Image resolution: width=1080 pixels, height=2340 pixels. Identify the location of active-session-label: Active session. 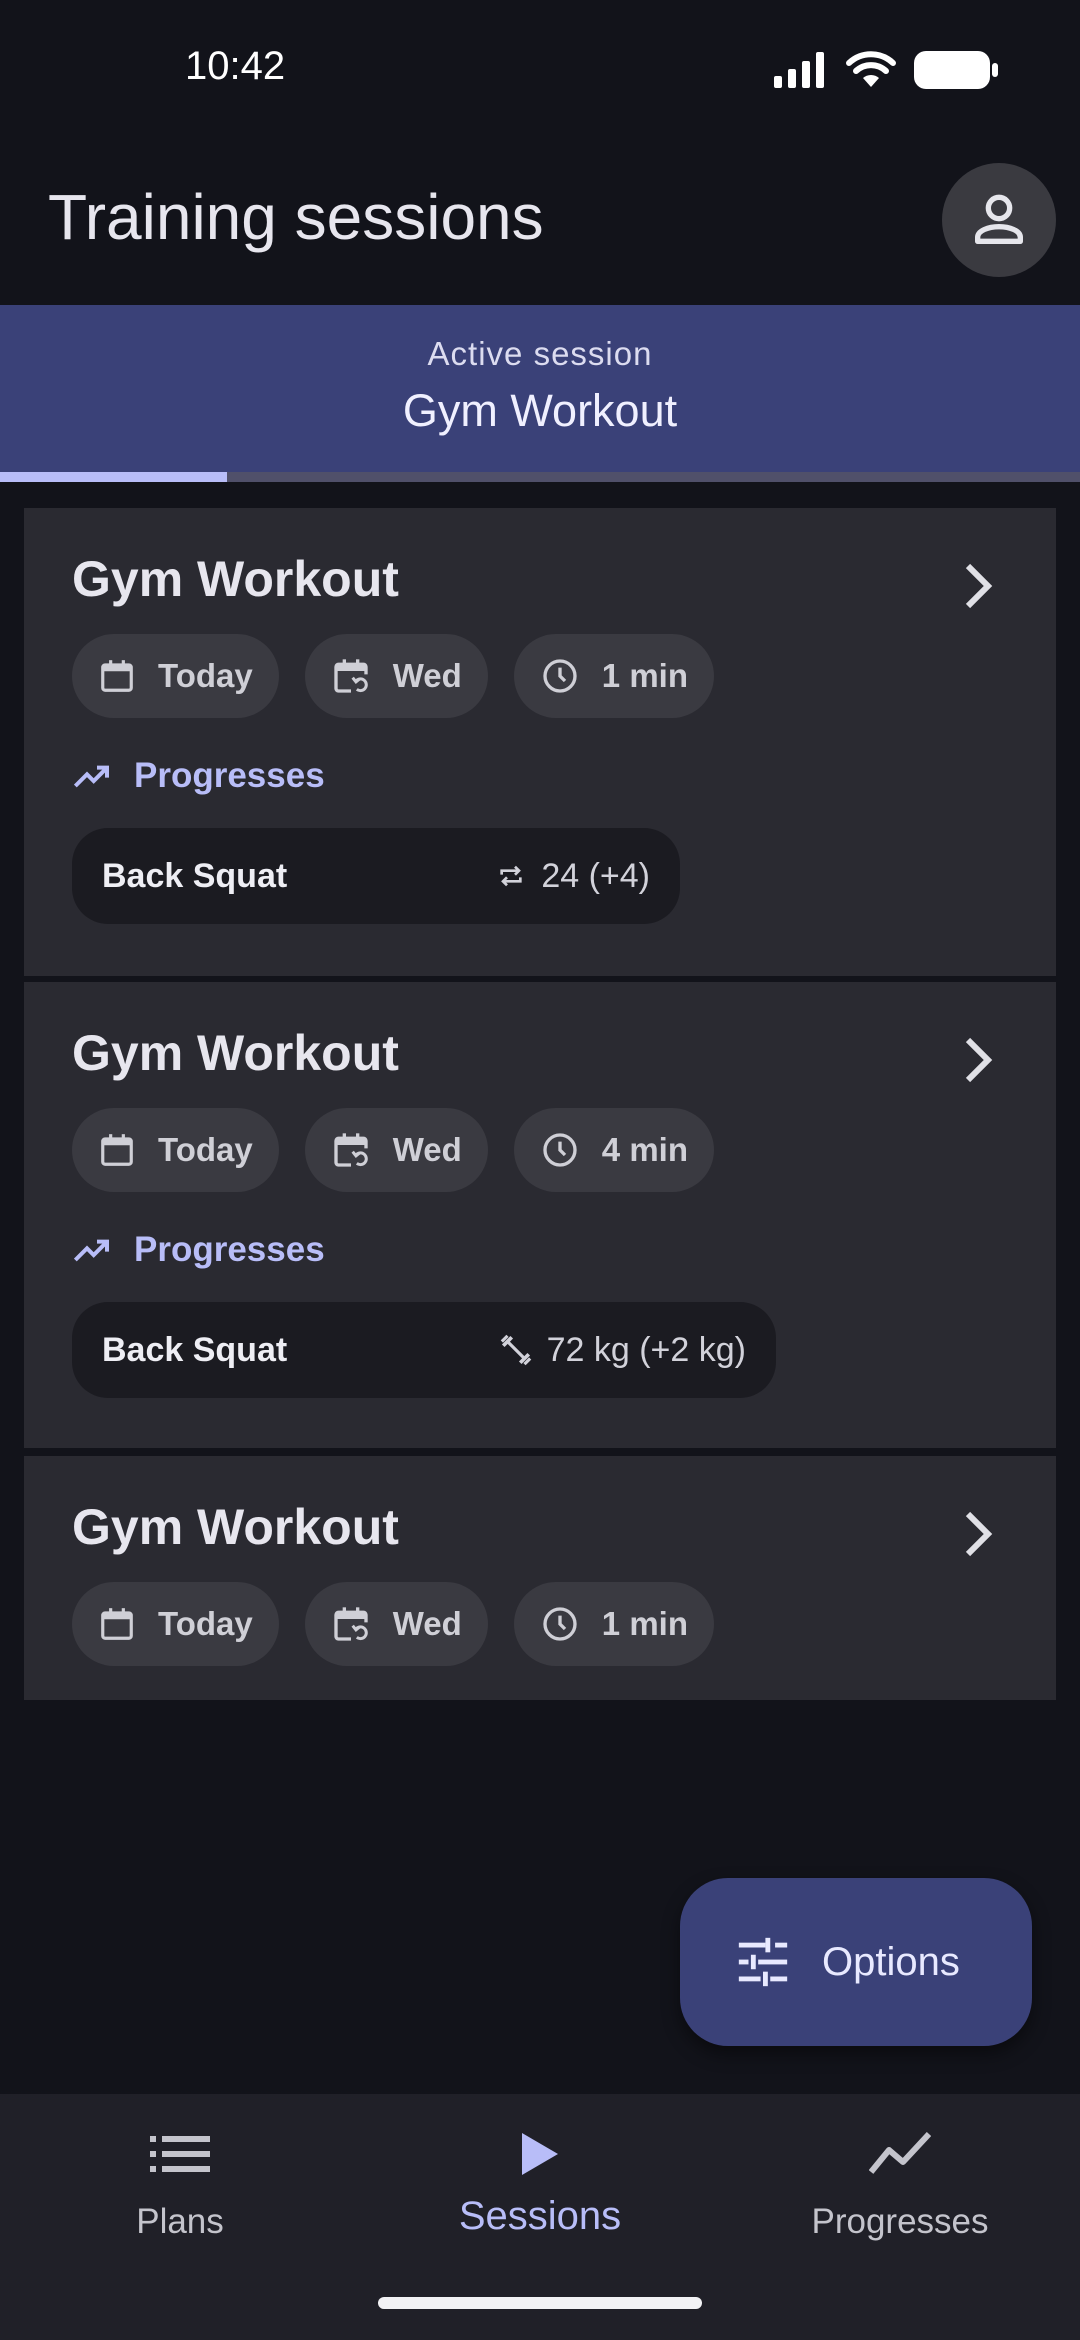
(540, 353).